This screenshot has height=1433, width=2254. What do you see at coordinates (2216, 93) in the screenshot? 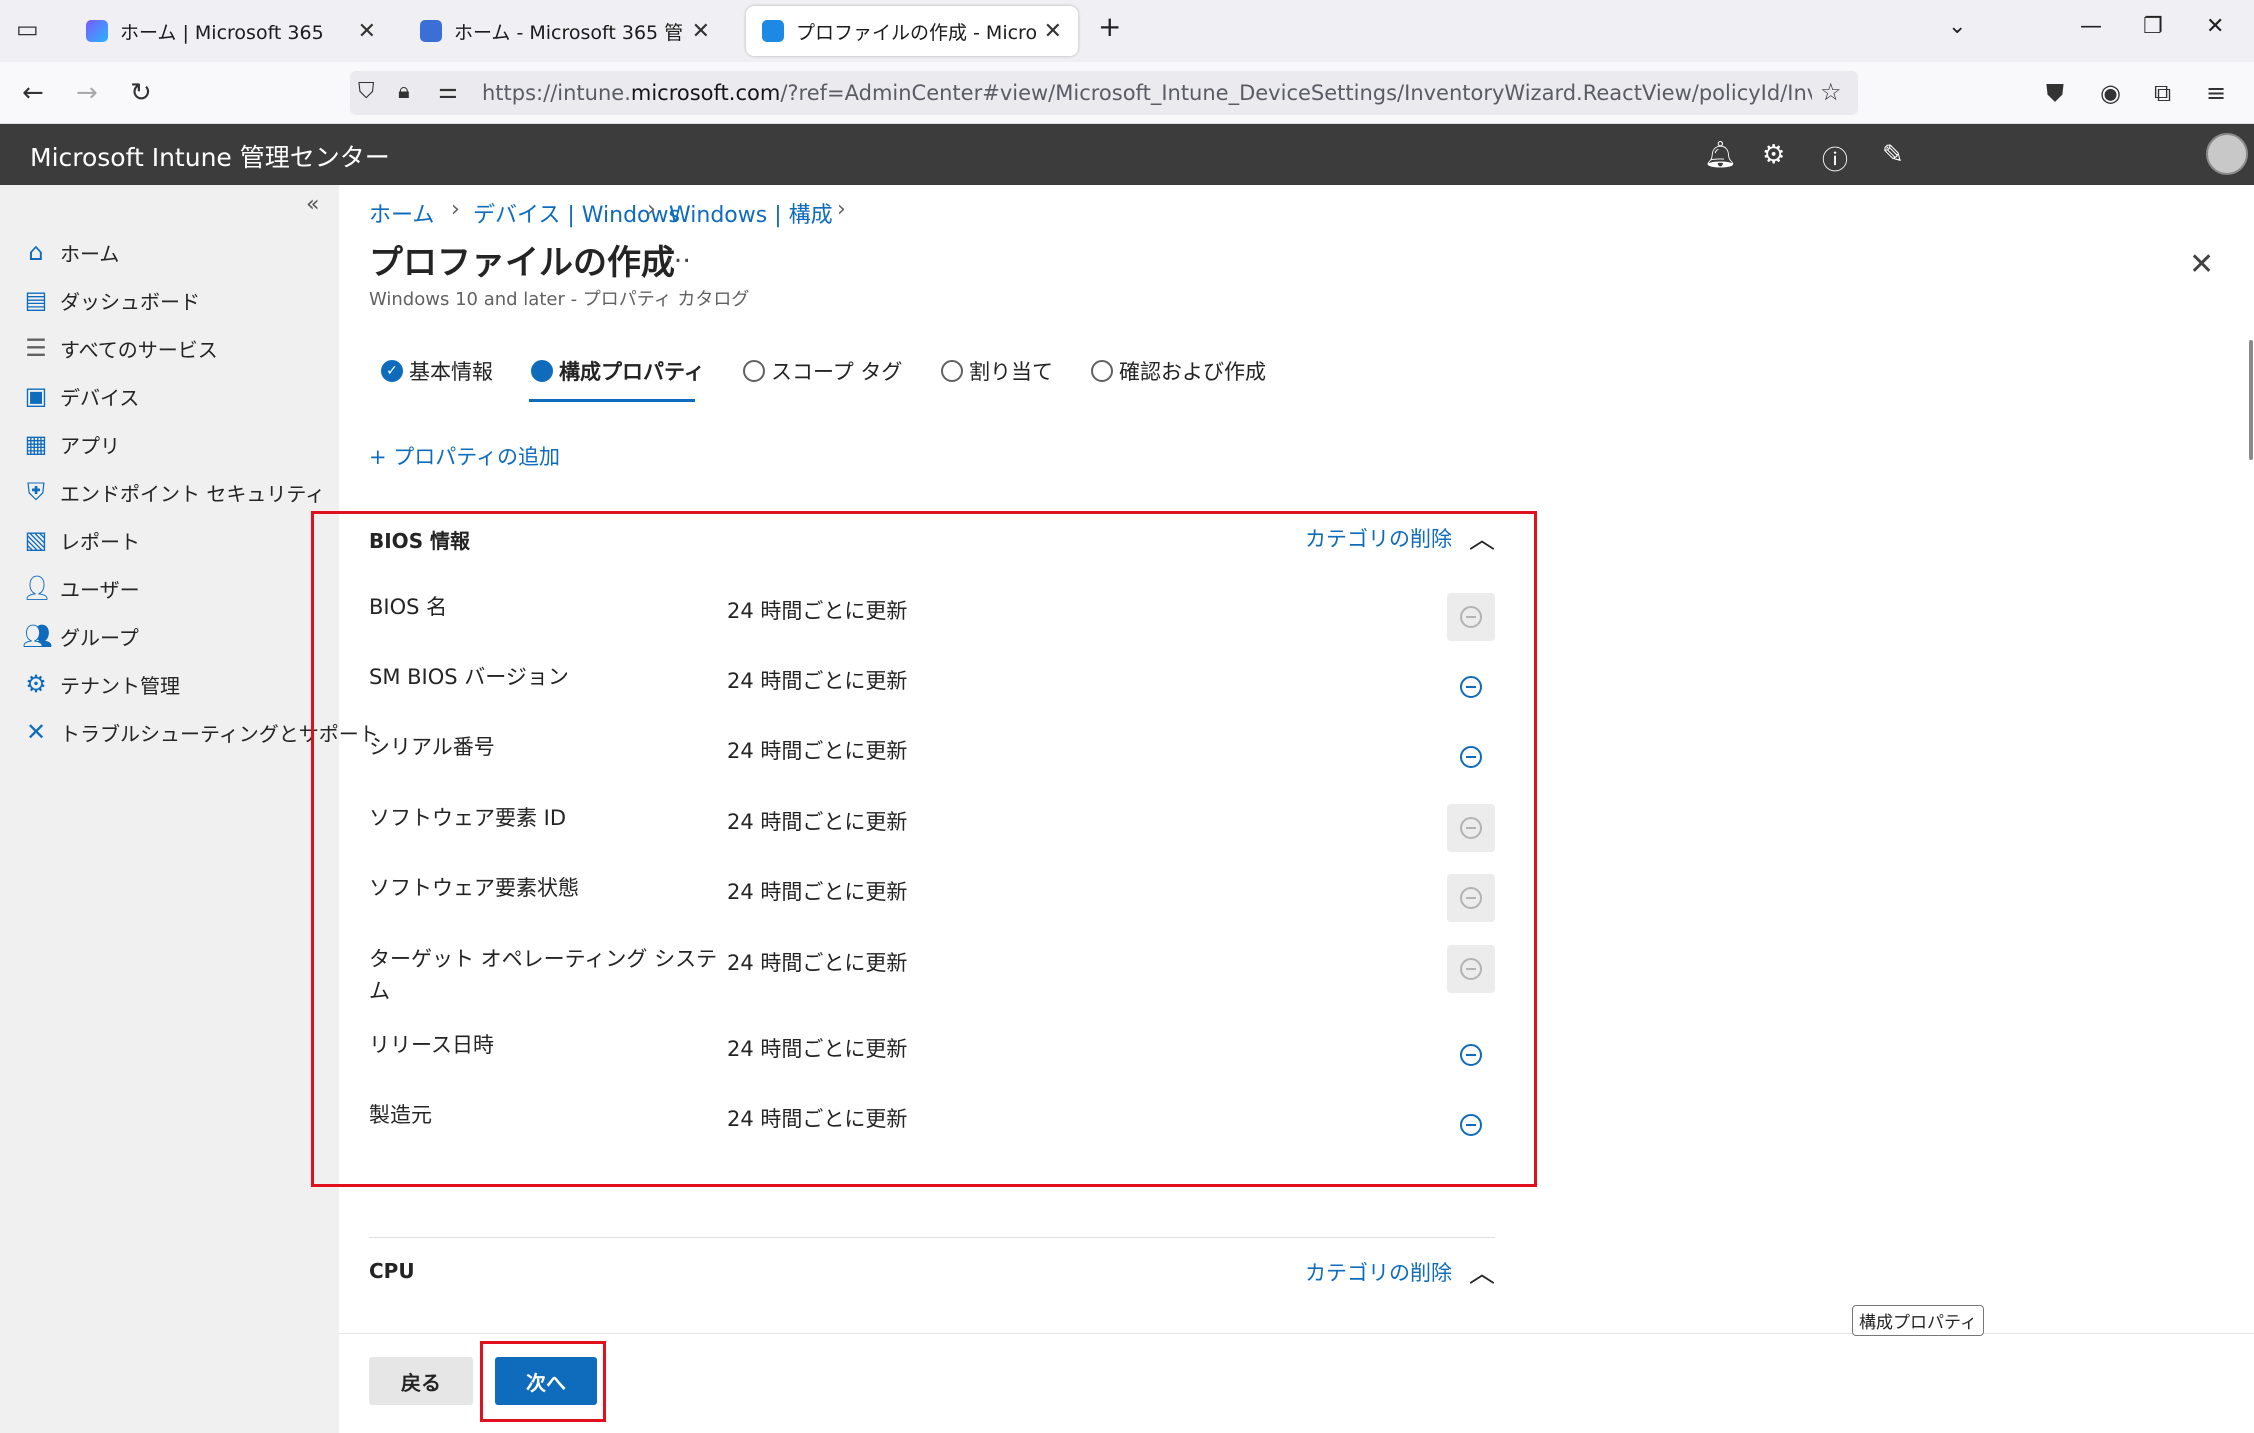
I see `menu-icon: ≡` at bounding box center [2216, 93].